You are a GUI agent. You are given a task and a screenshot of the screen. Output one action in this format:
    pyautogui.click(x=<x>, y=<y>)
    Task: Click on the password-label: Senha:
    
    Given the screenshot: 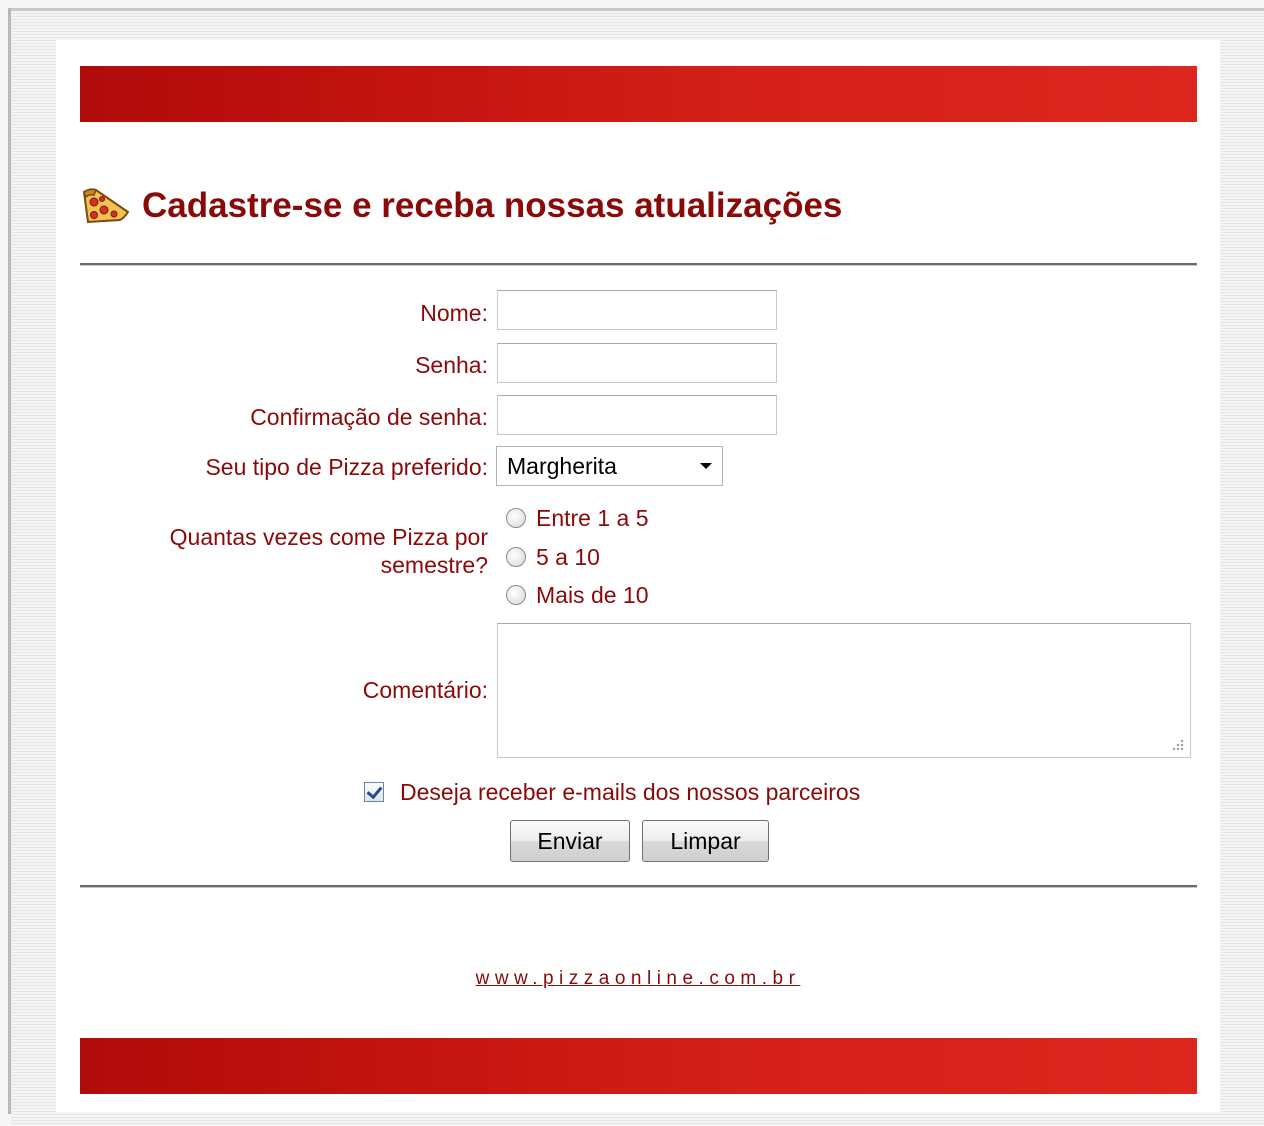 What is the action you would take?
    pyautogui.click(x=451, y=365)
    